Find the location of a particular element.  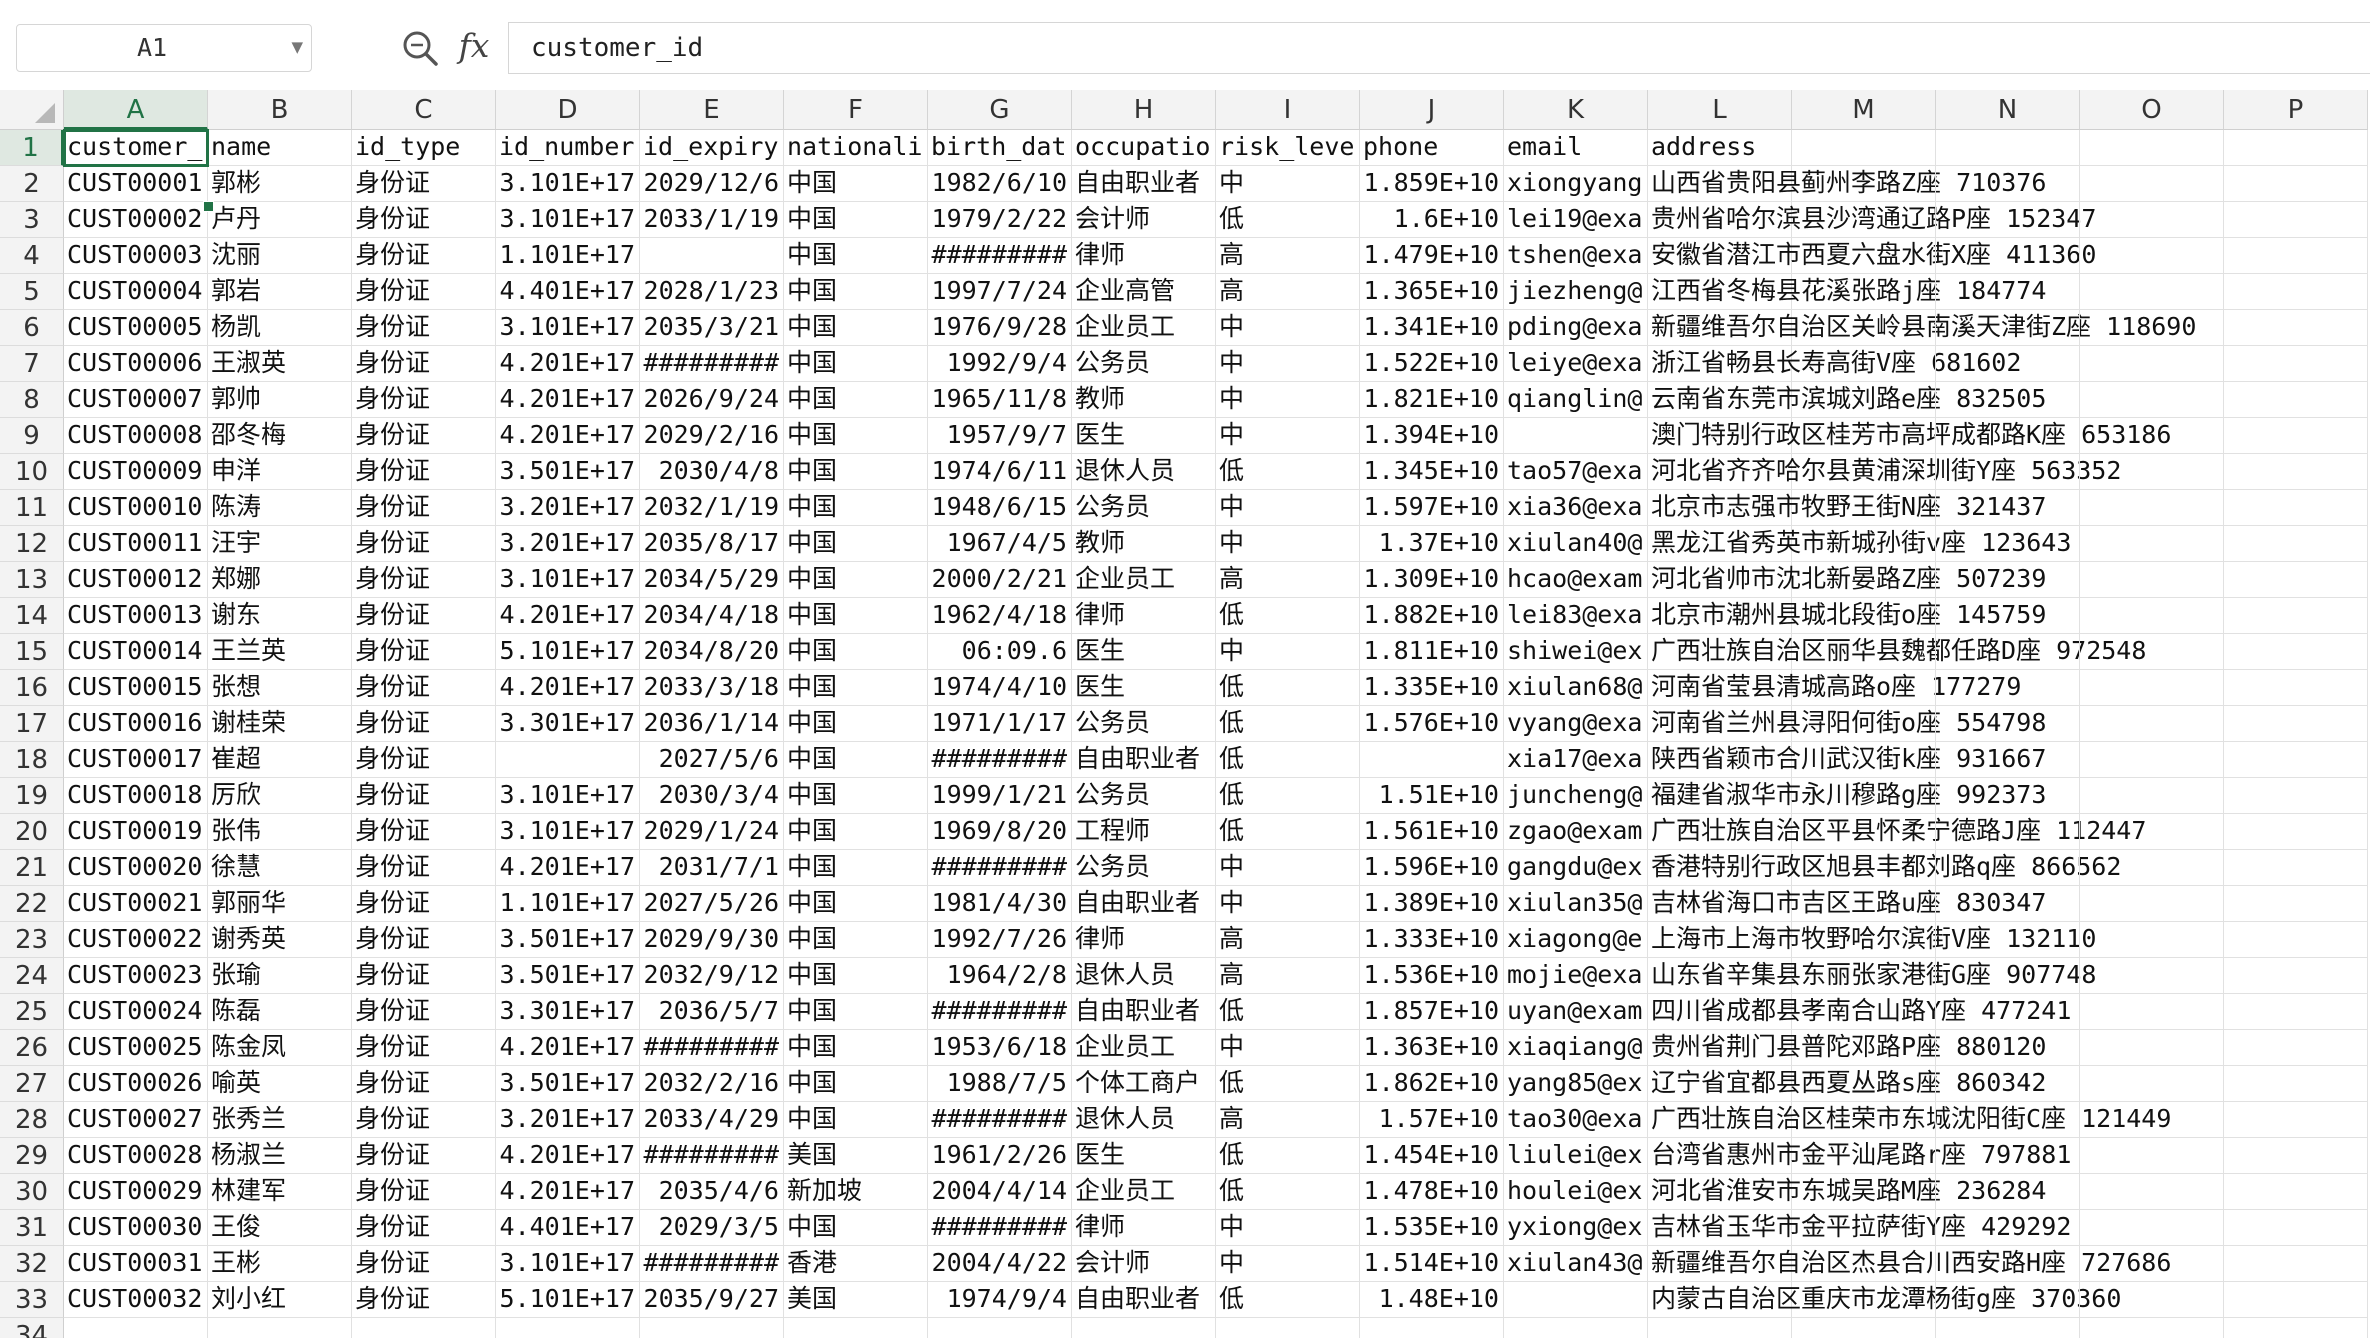

cell: 1.363E+10 is located at coordinates (1432, 1048).